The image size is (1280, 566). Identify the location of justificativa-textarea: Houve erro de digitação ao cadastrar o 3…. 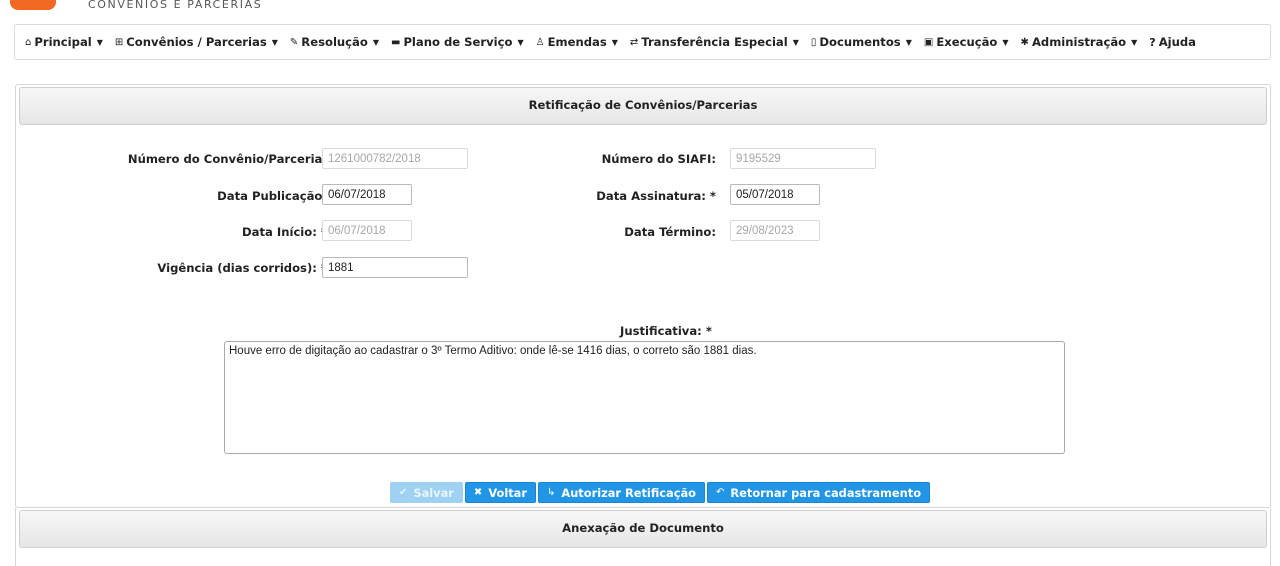
(644, 397).